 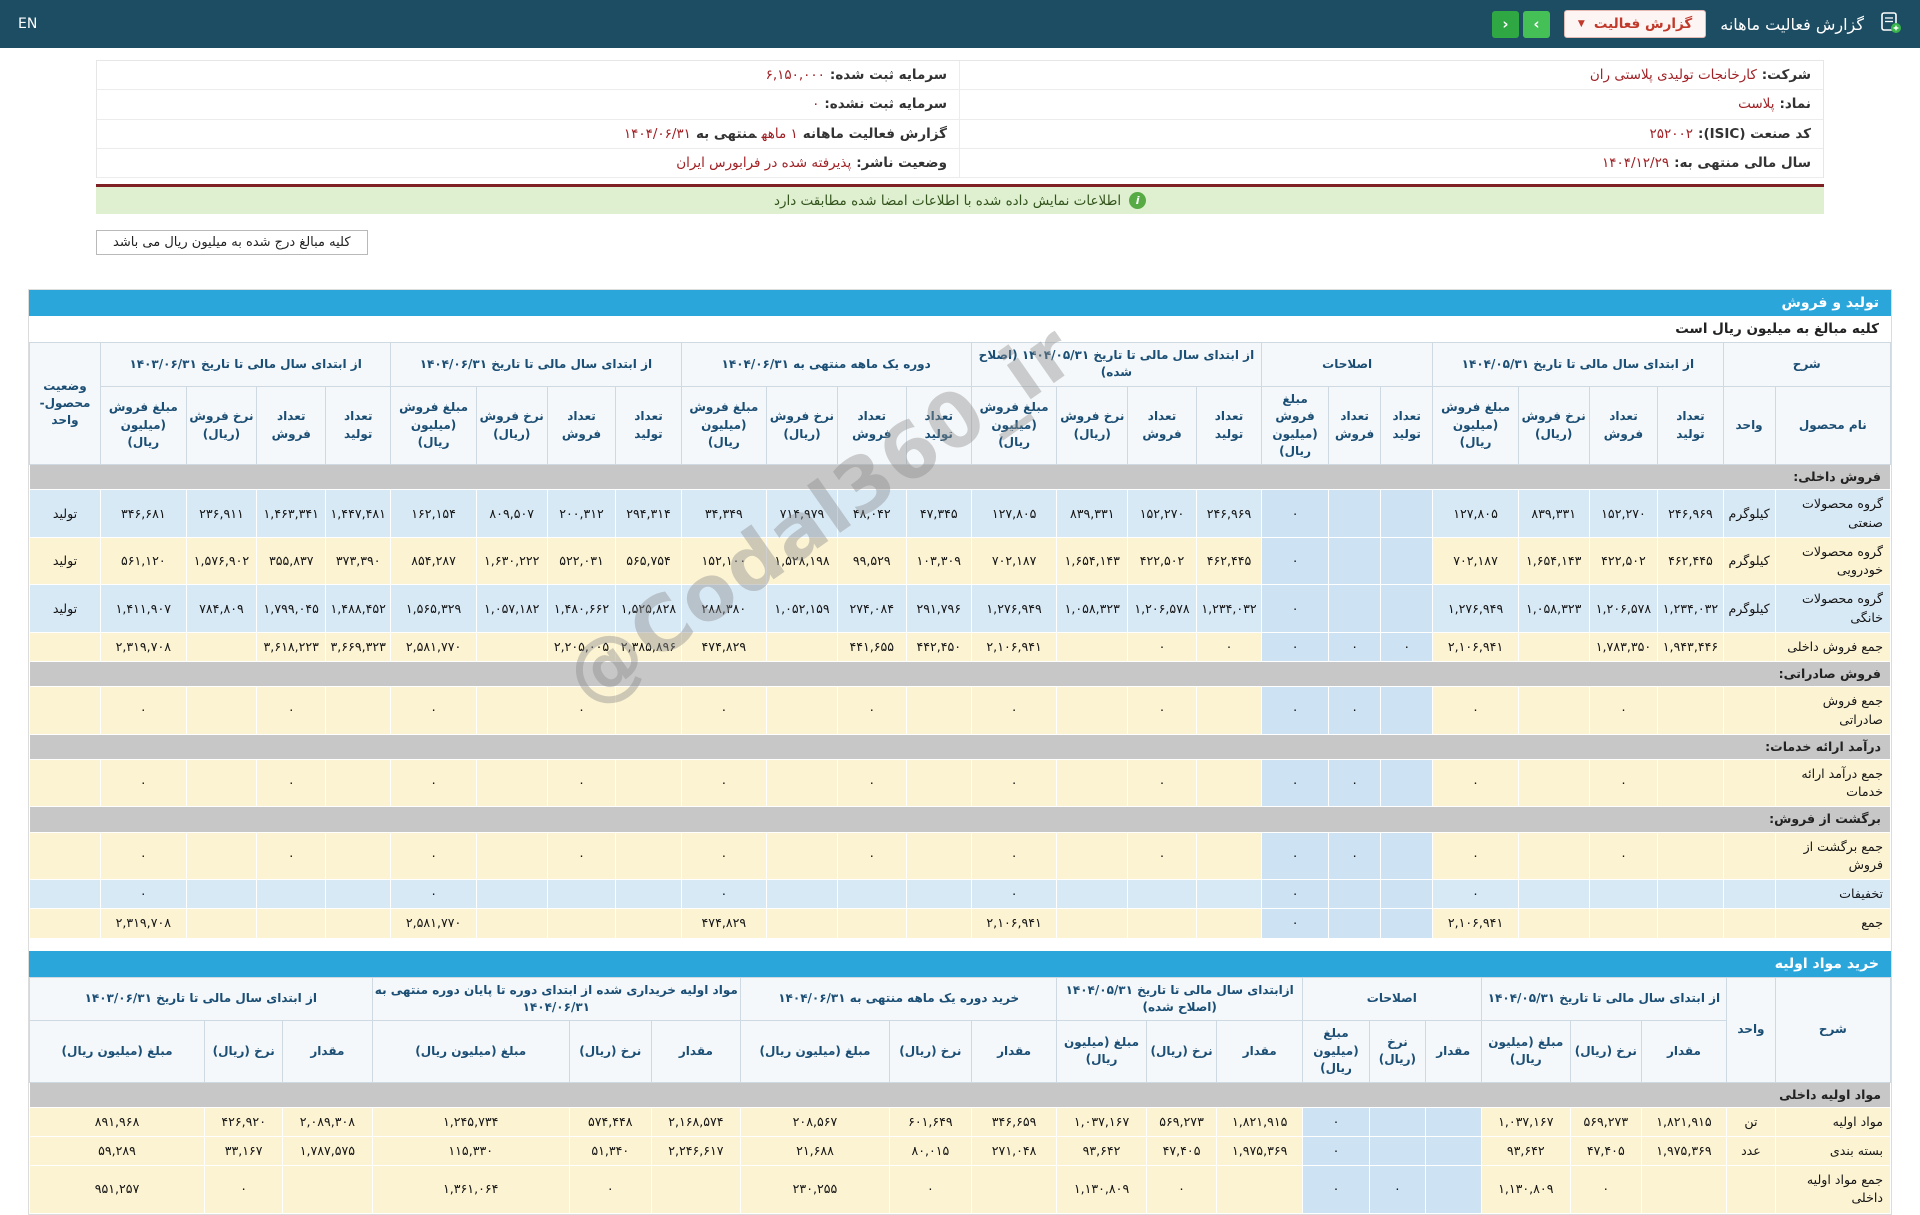 What do you see at coordinates (779, 133) in the screenshot?
I see `info-value: ۱ ماهه` at bounding box center [779, 133].